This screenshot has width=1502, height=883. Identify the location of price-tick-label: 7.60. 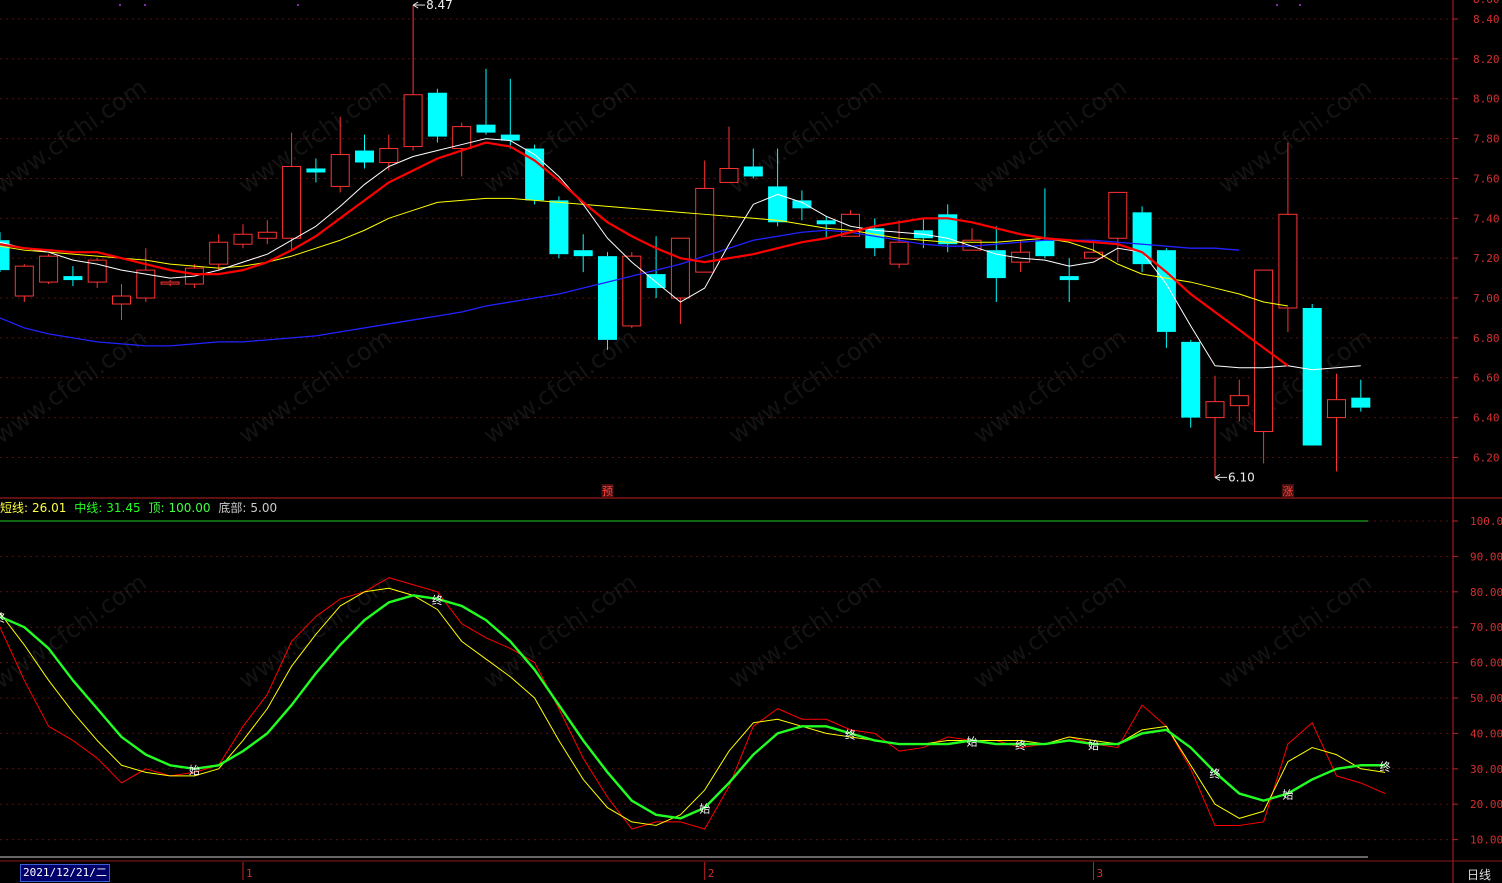
(1486, 178).